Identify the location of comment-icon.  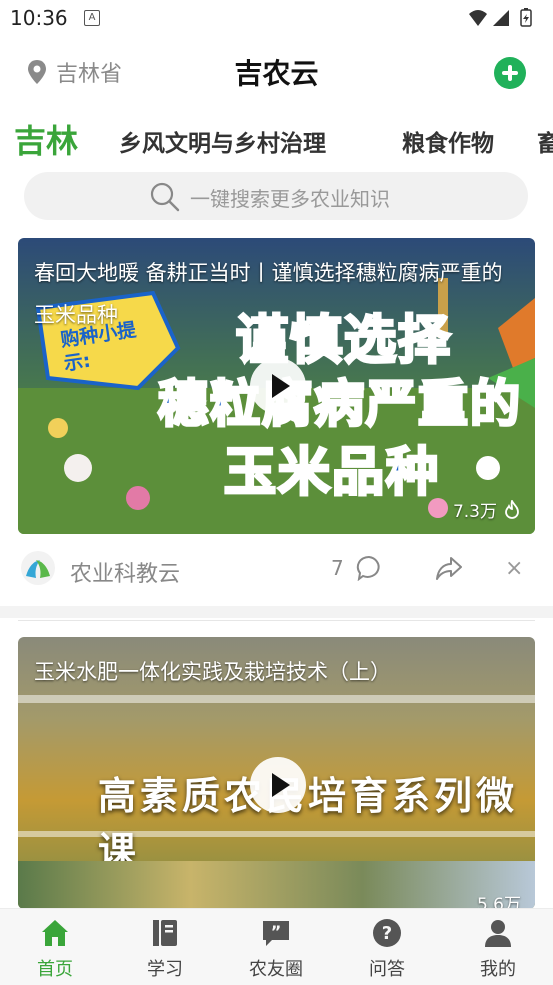
(369, 568).